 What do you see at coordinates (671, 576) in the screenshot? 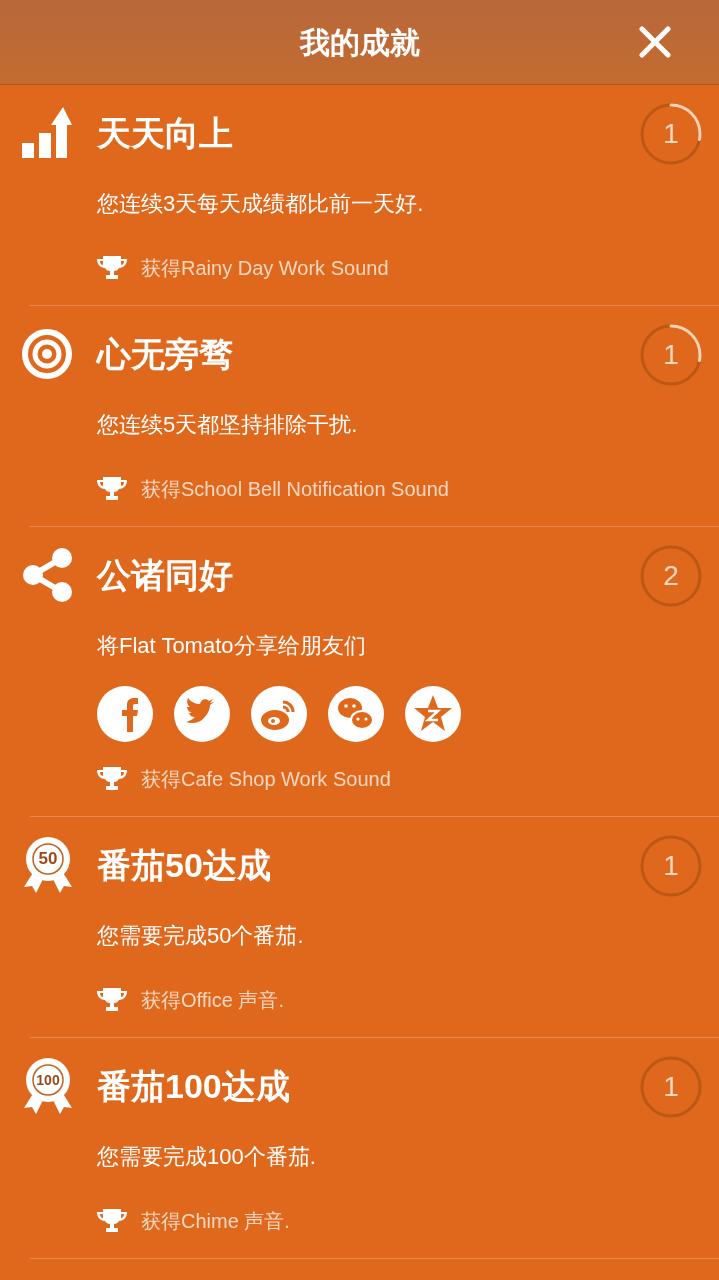
I see `count-ring: 2` at bounding box center [671, 576].